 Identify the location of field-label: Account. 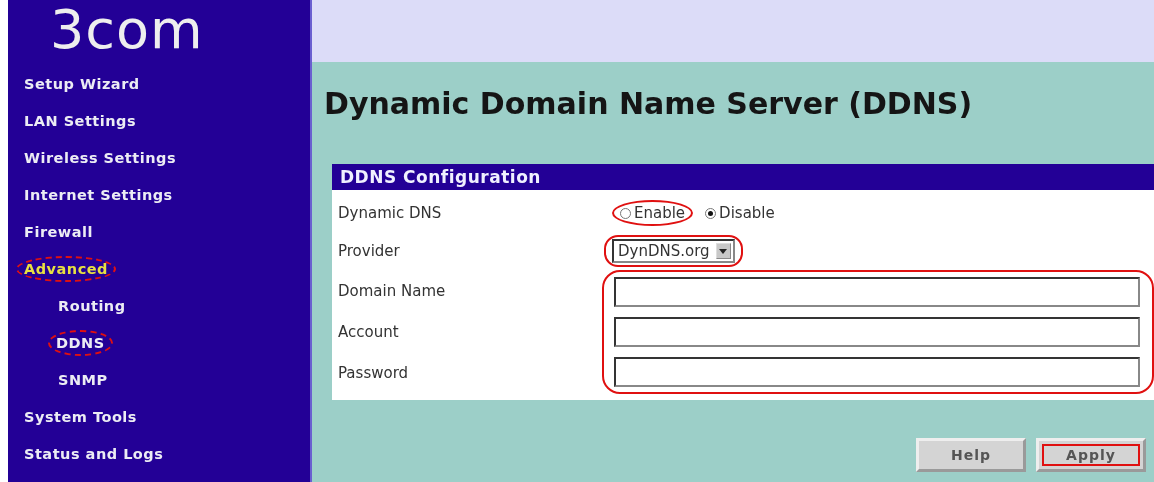
(368, 332).